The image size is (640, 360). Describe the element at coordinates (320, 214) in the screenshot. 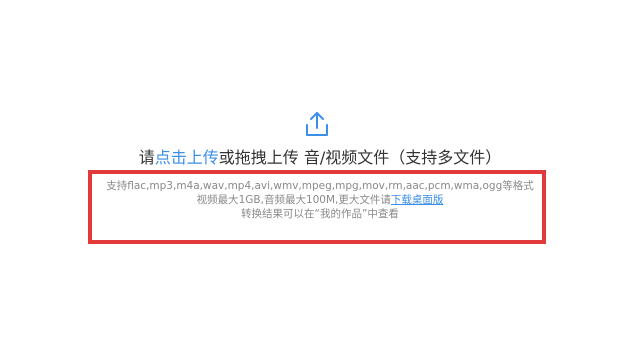

I see `result-note-text: 转换结果可以在“我的作品”中查看` at that location.